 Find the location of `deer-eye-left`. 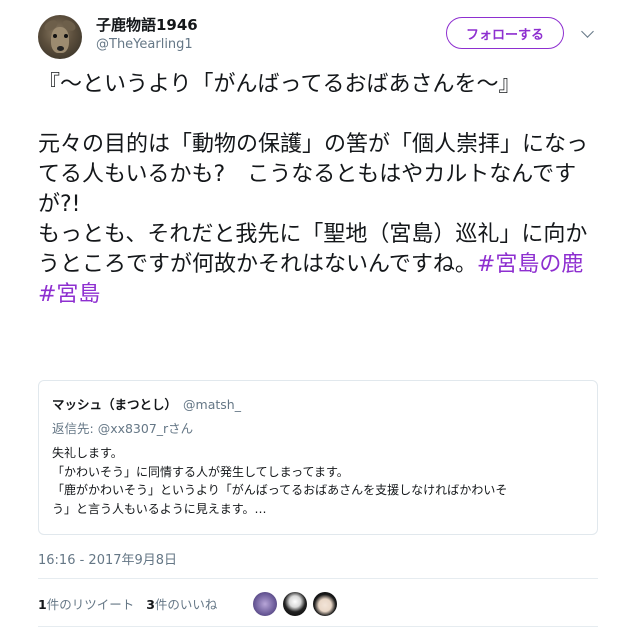

deer-eye-left is located at coordinates (55, 36).